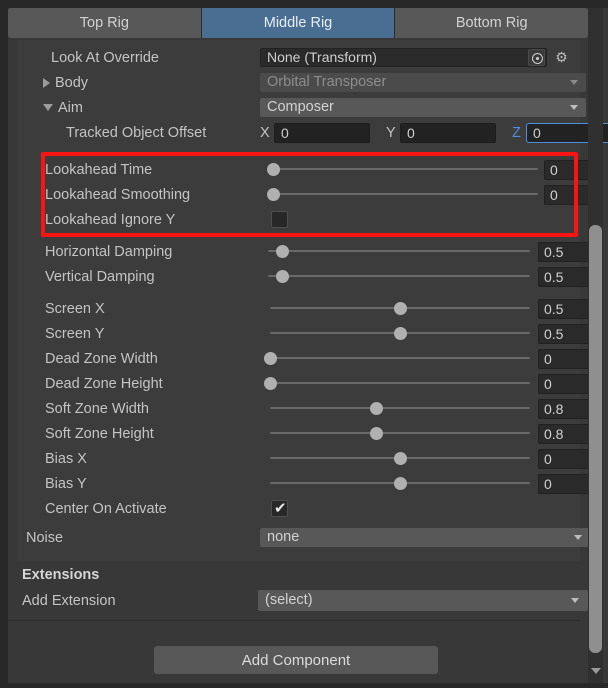  What do you see at coordinates (423, 600) in the screenshot?
I see `add-extension-dropdown: (select)` at bounding box center [423, 600].